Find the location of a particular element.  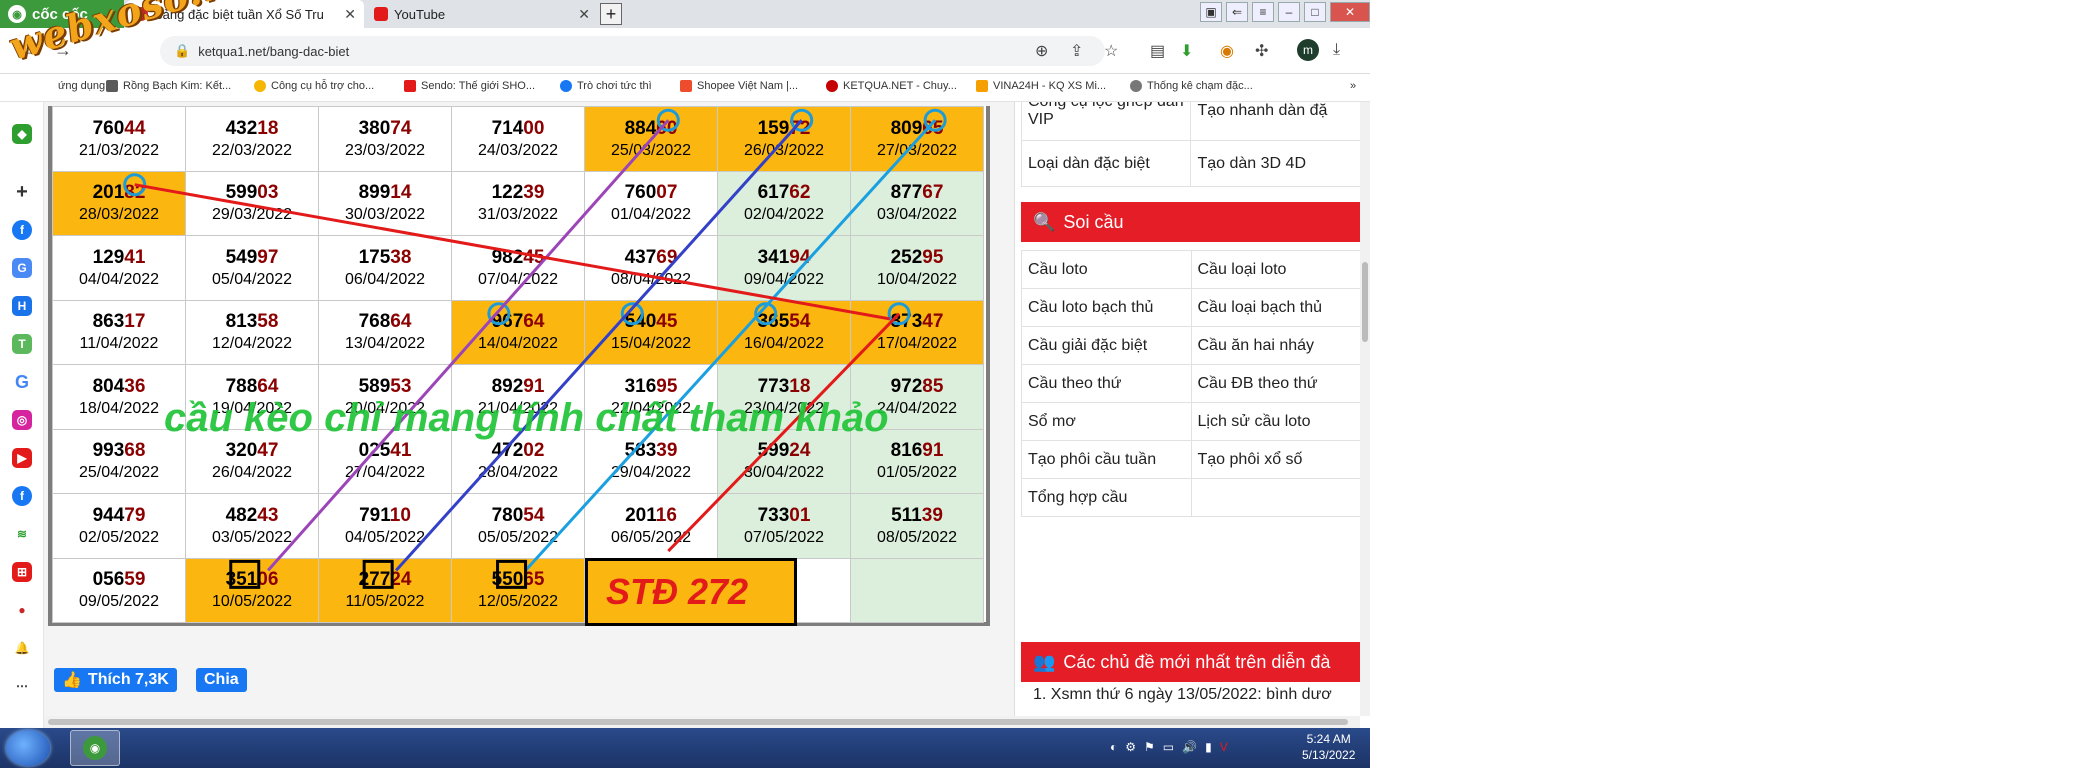

soi-cau-link: Cầu loto is located at coordinates (1106, 269).